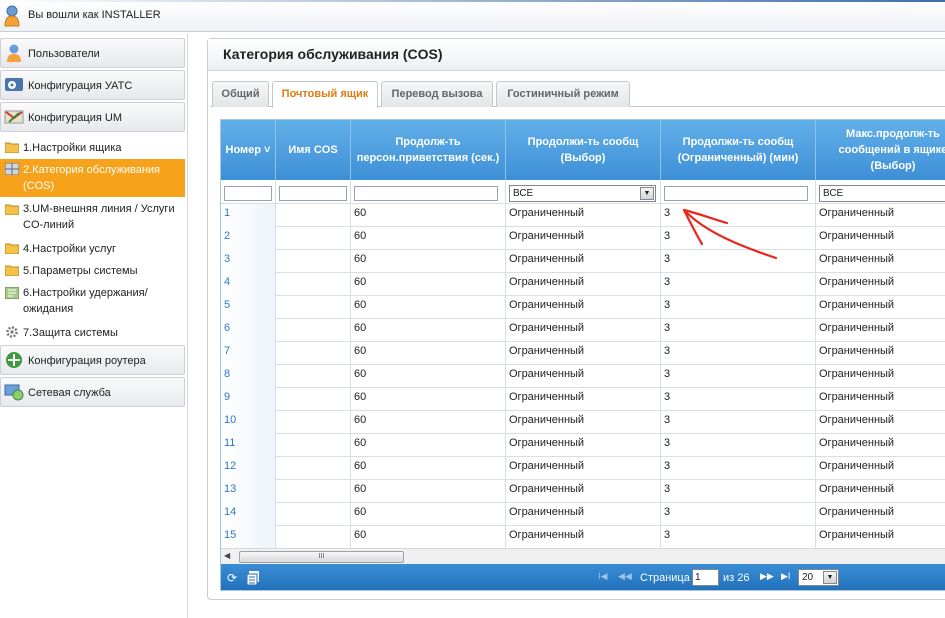  I want to click on filter-cell: ВСЕ, so click(880, 192).